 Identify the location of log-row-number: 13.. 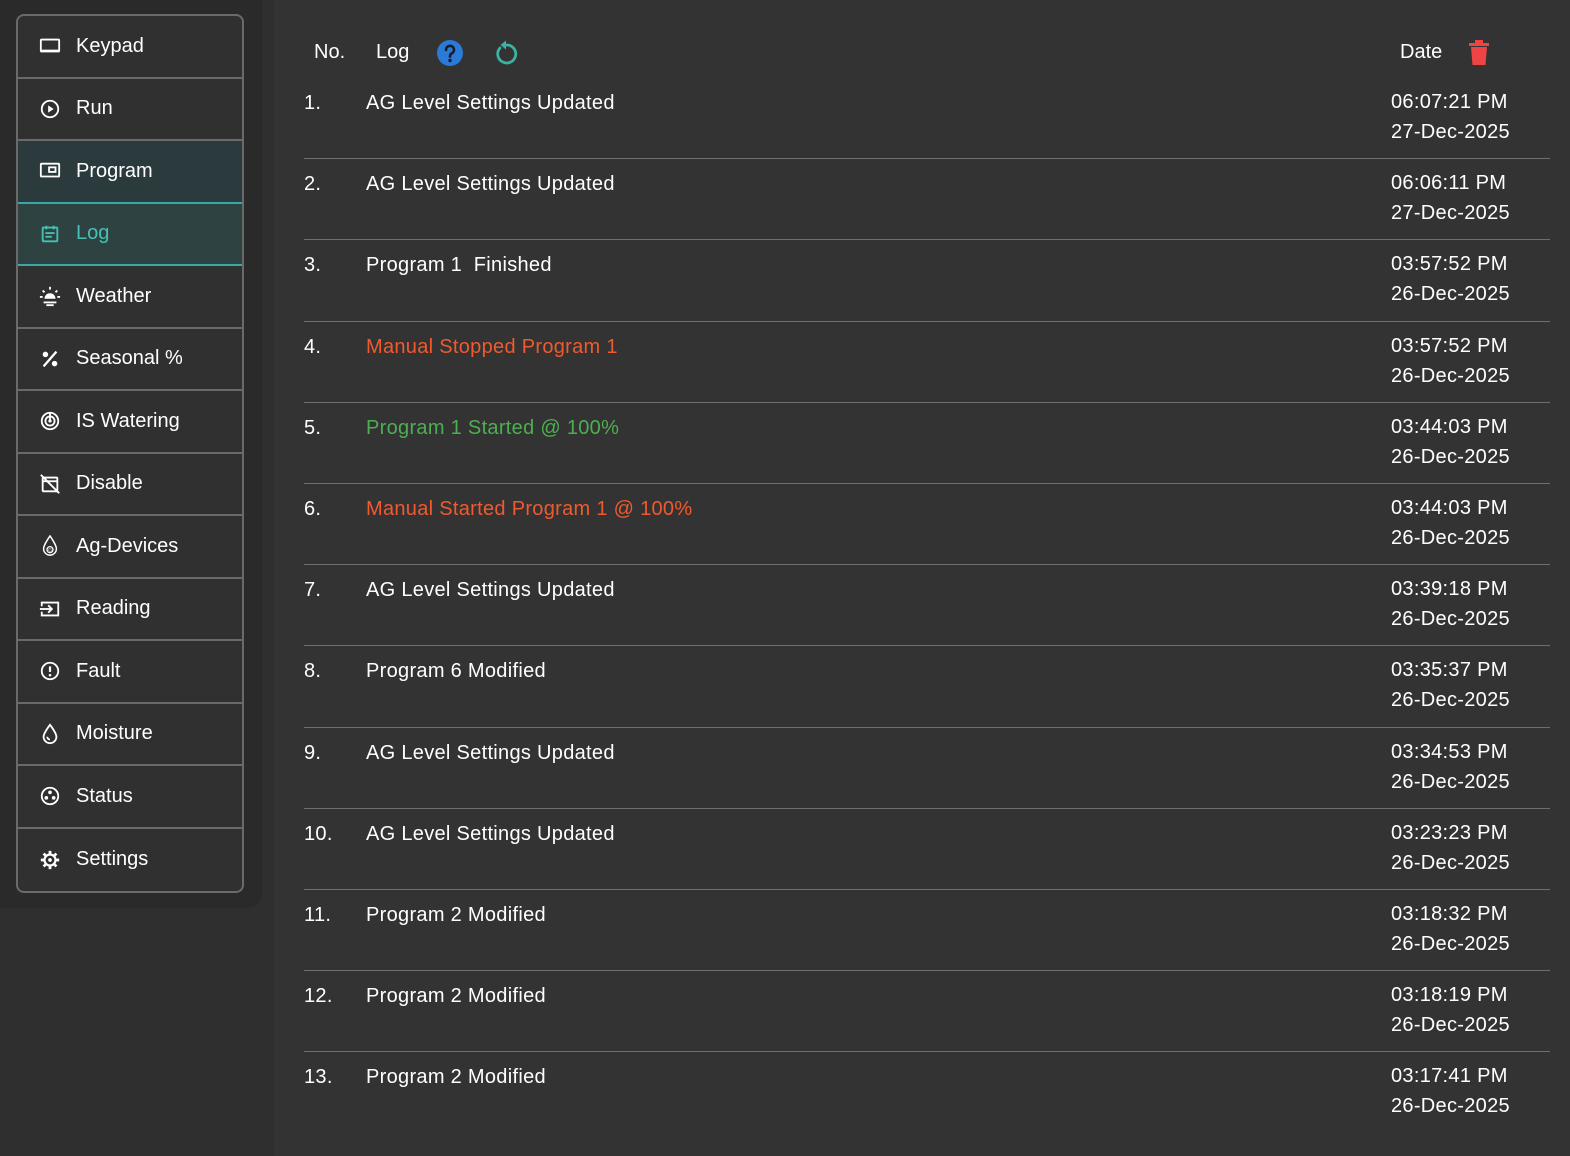
(318, 1077).